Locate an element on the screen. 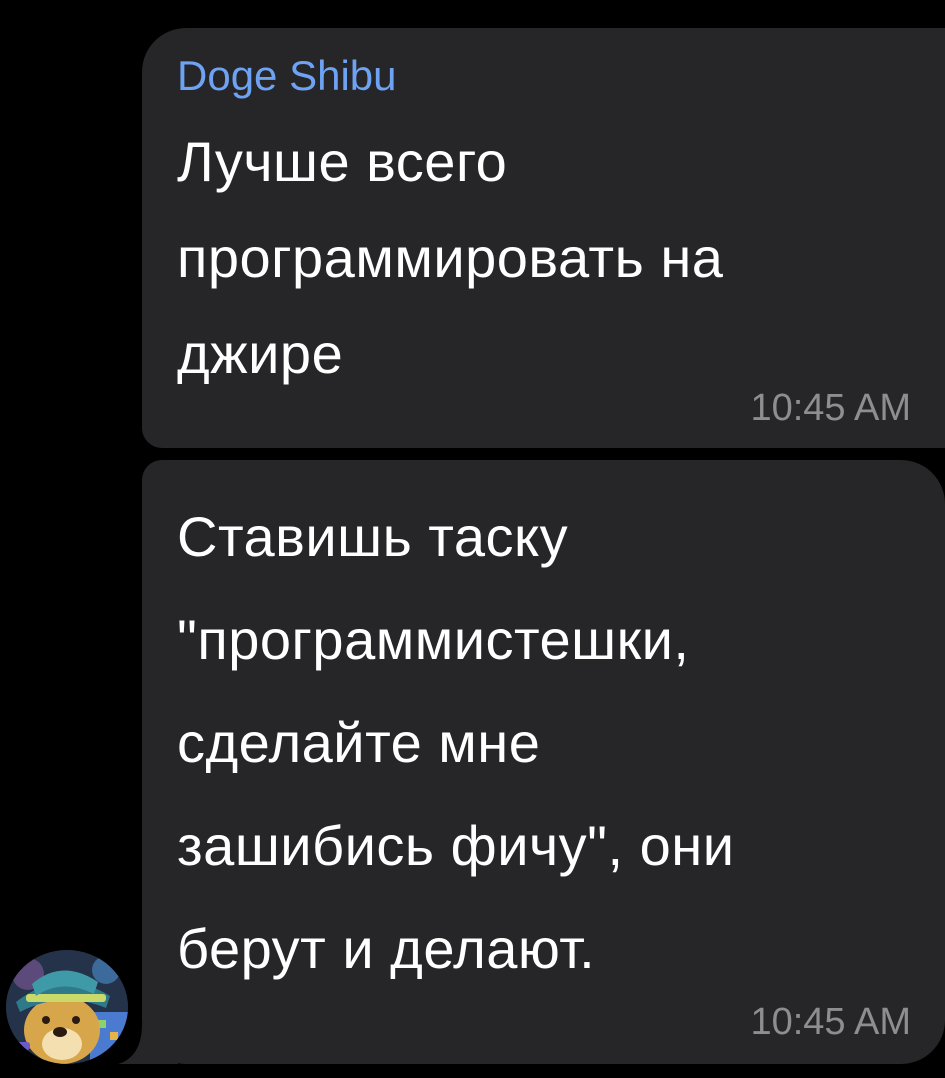 The width and height of the screenshot is (945, 1078). sender-name: Doge Shibu is located at coordinates (551, 76).